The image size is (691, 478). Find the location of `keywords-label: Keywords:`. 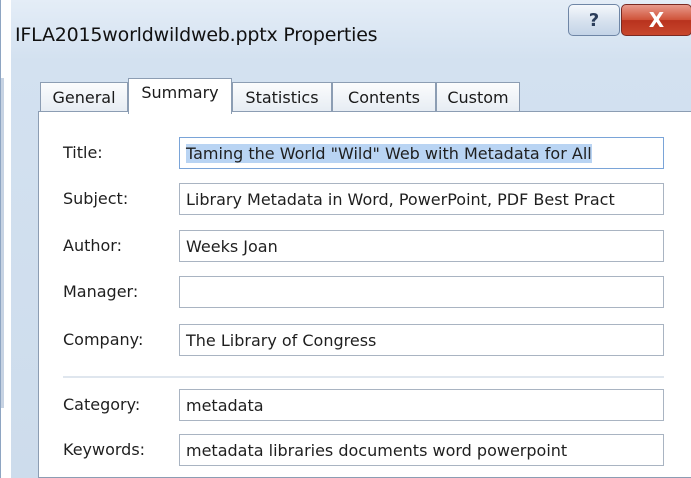

keywords-label: Keywords: is located at coordinates (104, 449).